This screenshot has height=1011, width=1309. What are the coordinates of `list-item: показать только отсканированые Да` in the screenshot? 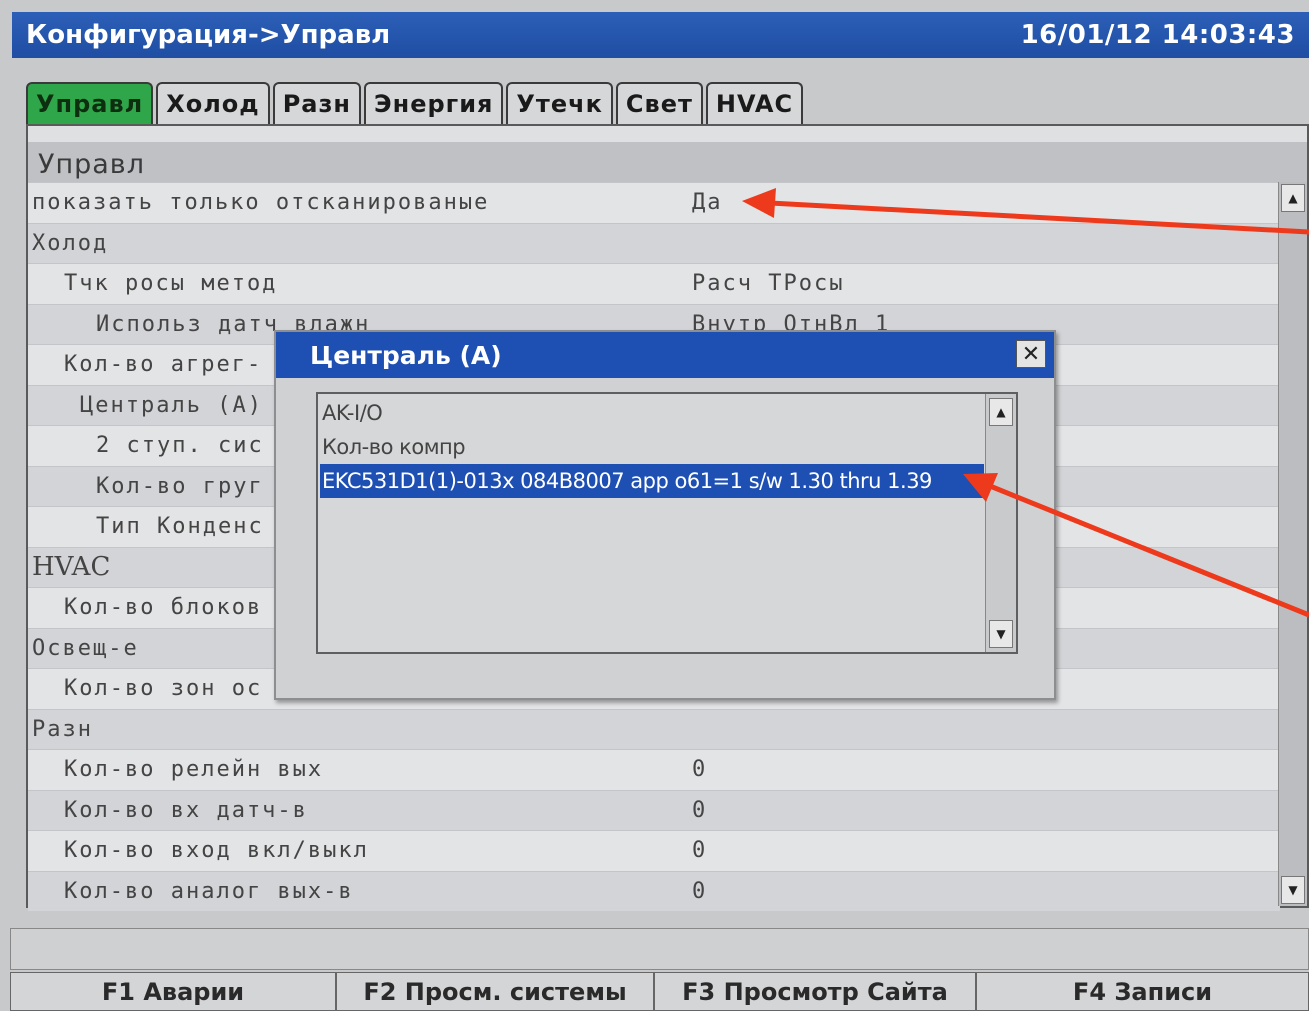 It's located at (654, 202).